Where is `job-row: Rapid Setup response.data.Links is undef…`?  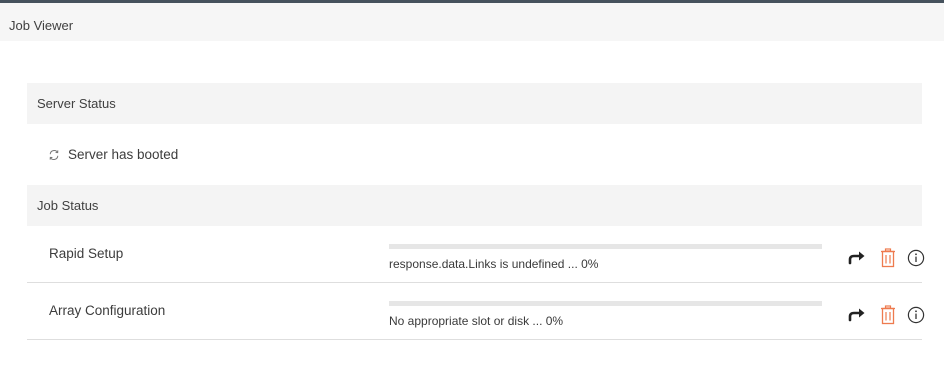
job-row: Rapid Setup response.data.Links is undef… is located at coordinates (476, 254).